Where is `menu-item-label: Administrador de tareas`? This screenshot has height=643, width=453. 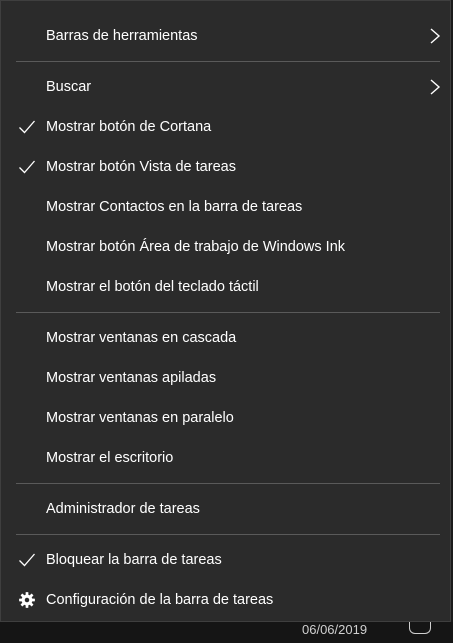
menu-item-label: Administrador de tareas is located at coordinates (123, 509).